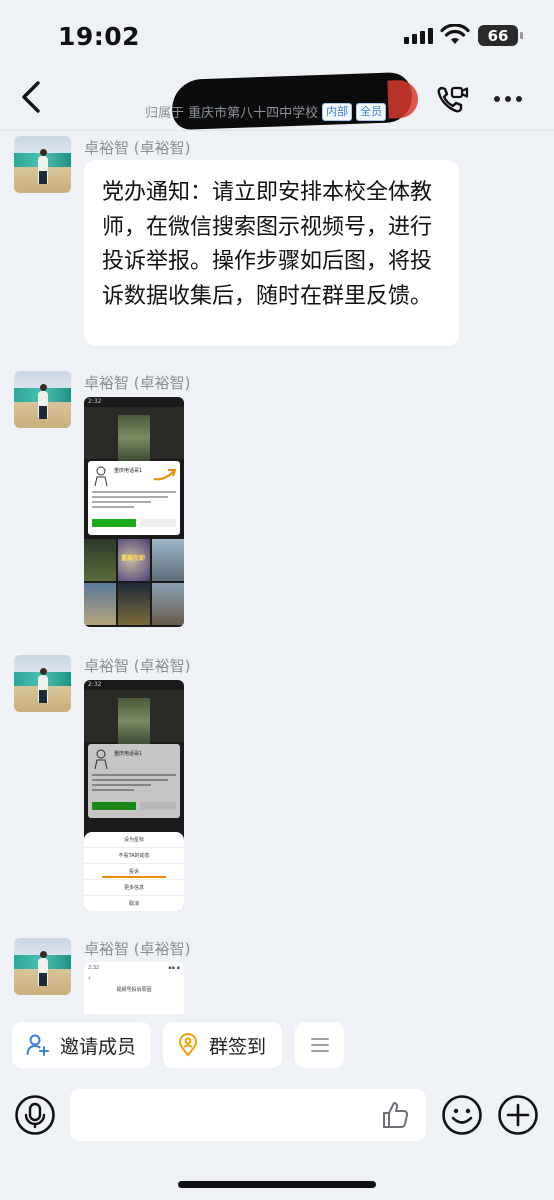  Describe the element at coordinates (455, 34) in the screenshot. I see `wifi-icon` at that location.